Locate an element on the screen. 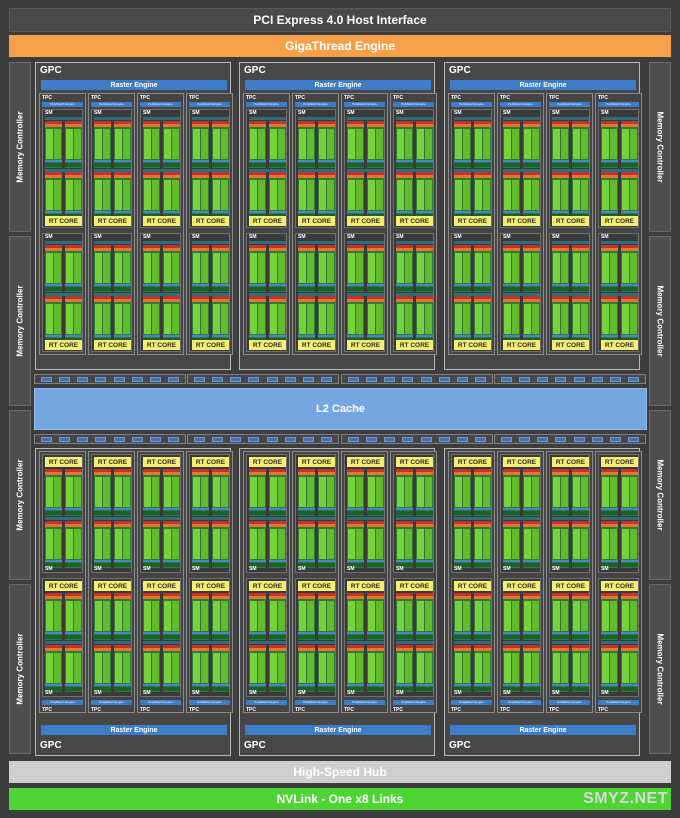  memory-controller-label: Memory Controller is located at coordinates (20, 495).